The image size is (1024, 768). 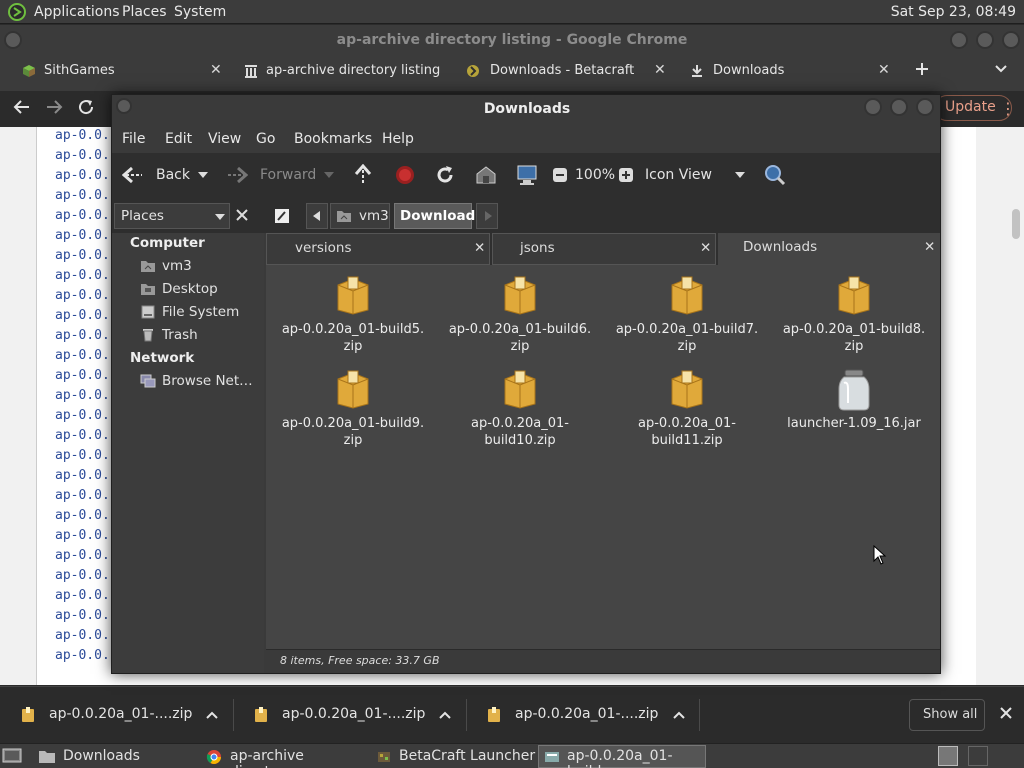 What do you see at coordinates (86, 107) in the screenshot?
I see `reload-icon` at bounding box center [86, 107].